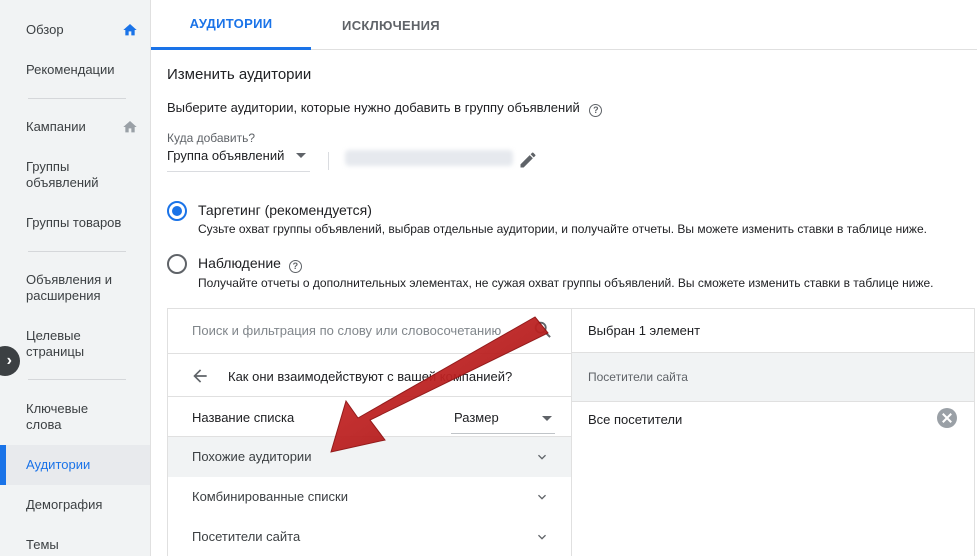  Describe the element at coordinates (246, 536) in the screenshot. I see `list-item-label: Посетители сайта` at that location.